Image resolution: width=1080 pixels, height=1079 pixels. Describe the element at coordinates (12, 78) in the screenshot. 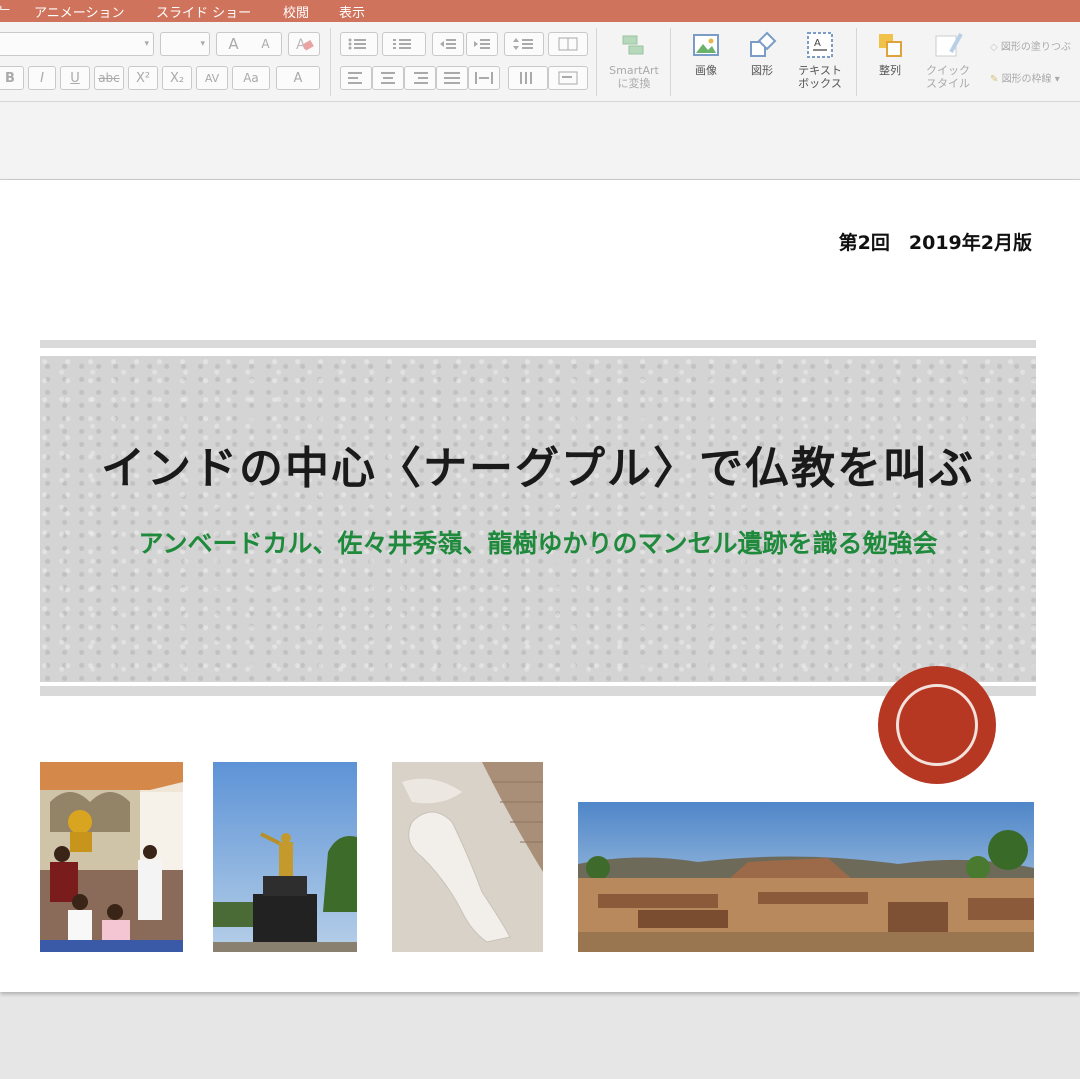

I see `bold-button: B` at that location.